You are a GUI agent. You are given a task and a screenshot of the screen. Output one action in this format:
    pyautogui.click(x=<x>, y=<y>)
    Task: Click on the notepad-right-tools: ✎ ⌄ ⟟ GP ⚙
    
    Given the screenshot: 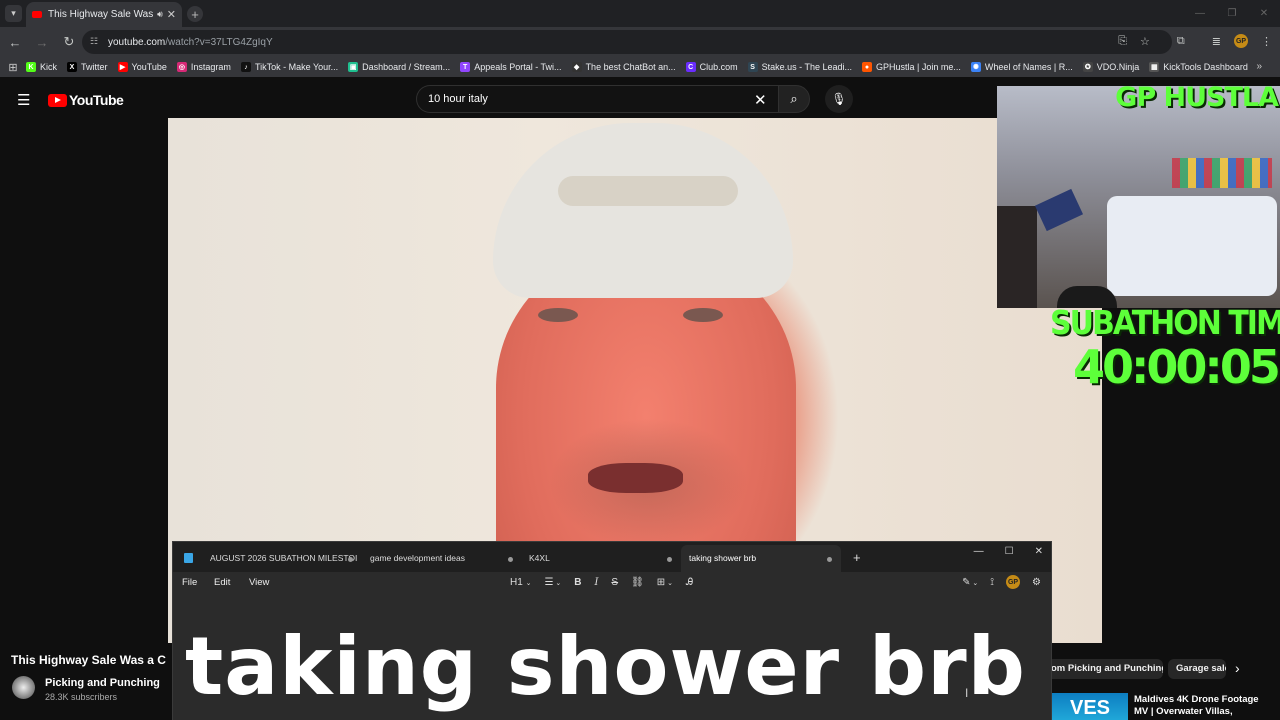 What is the action you would take?
    pyautogui.click(x=1001, y=582)
    